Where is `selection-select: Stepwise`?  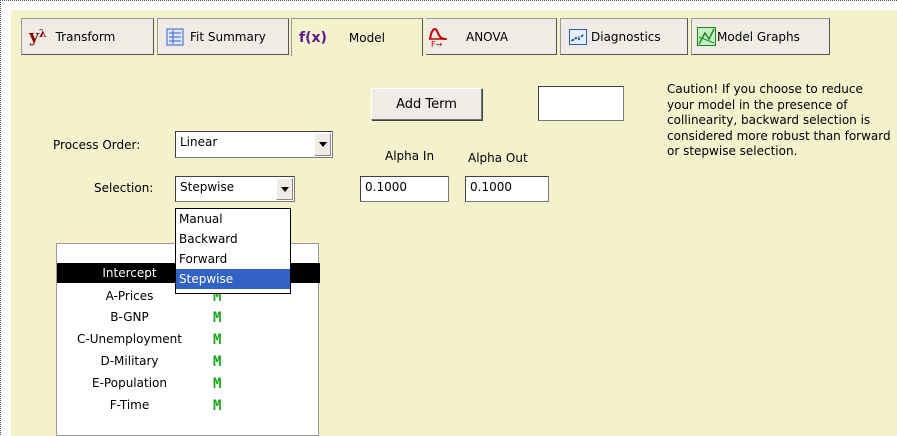
selection-select: Stepwise is located at coordinates (235, 189).